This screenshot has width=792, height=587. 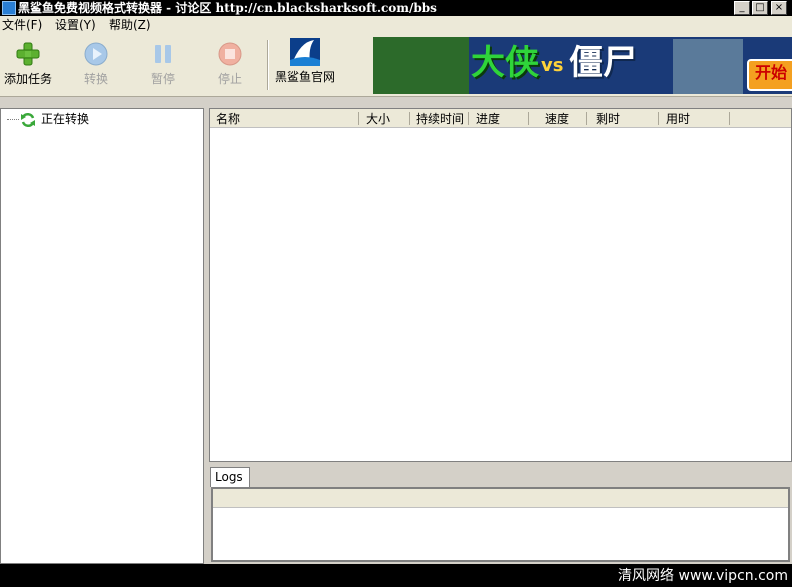 I want to click on shark-icon, so click(x=305, y=52).